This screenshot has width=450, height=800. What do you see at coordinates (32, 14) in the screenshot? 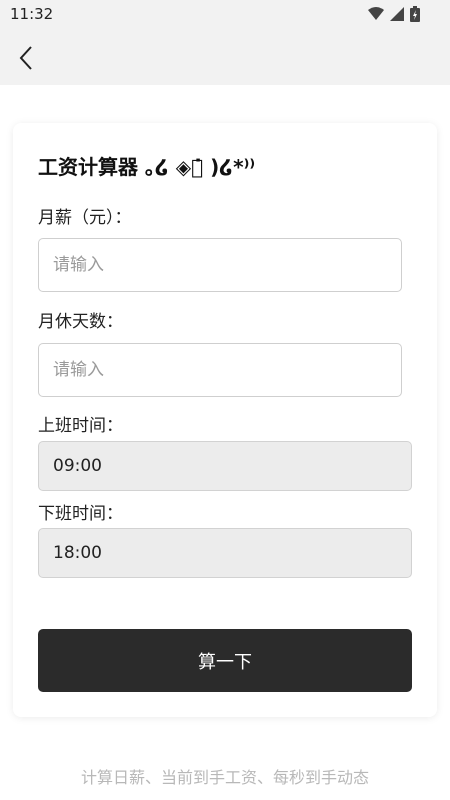
I see `status-time: 11:32` at bounding box center [32, 14].